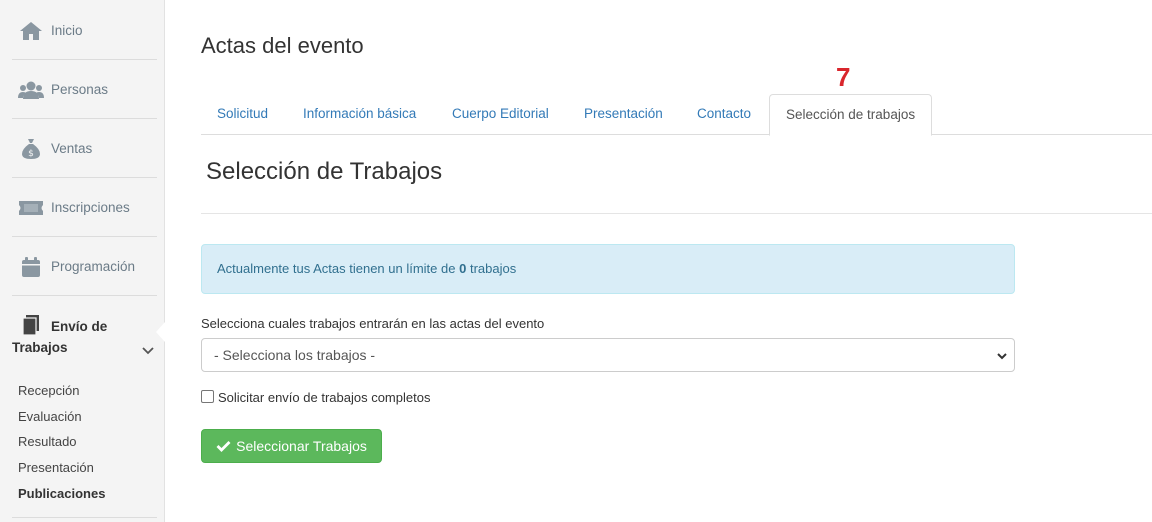 The image size is (1152, 522). What do you see at coordinates (31, 31) in the screenshot?
I see `home-icon` at bounding box center [31, 31].